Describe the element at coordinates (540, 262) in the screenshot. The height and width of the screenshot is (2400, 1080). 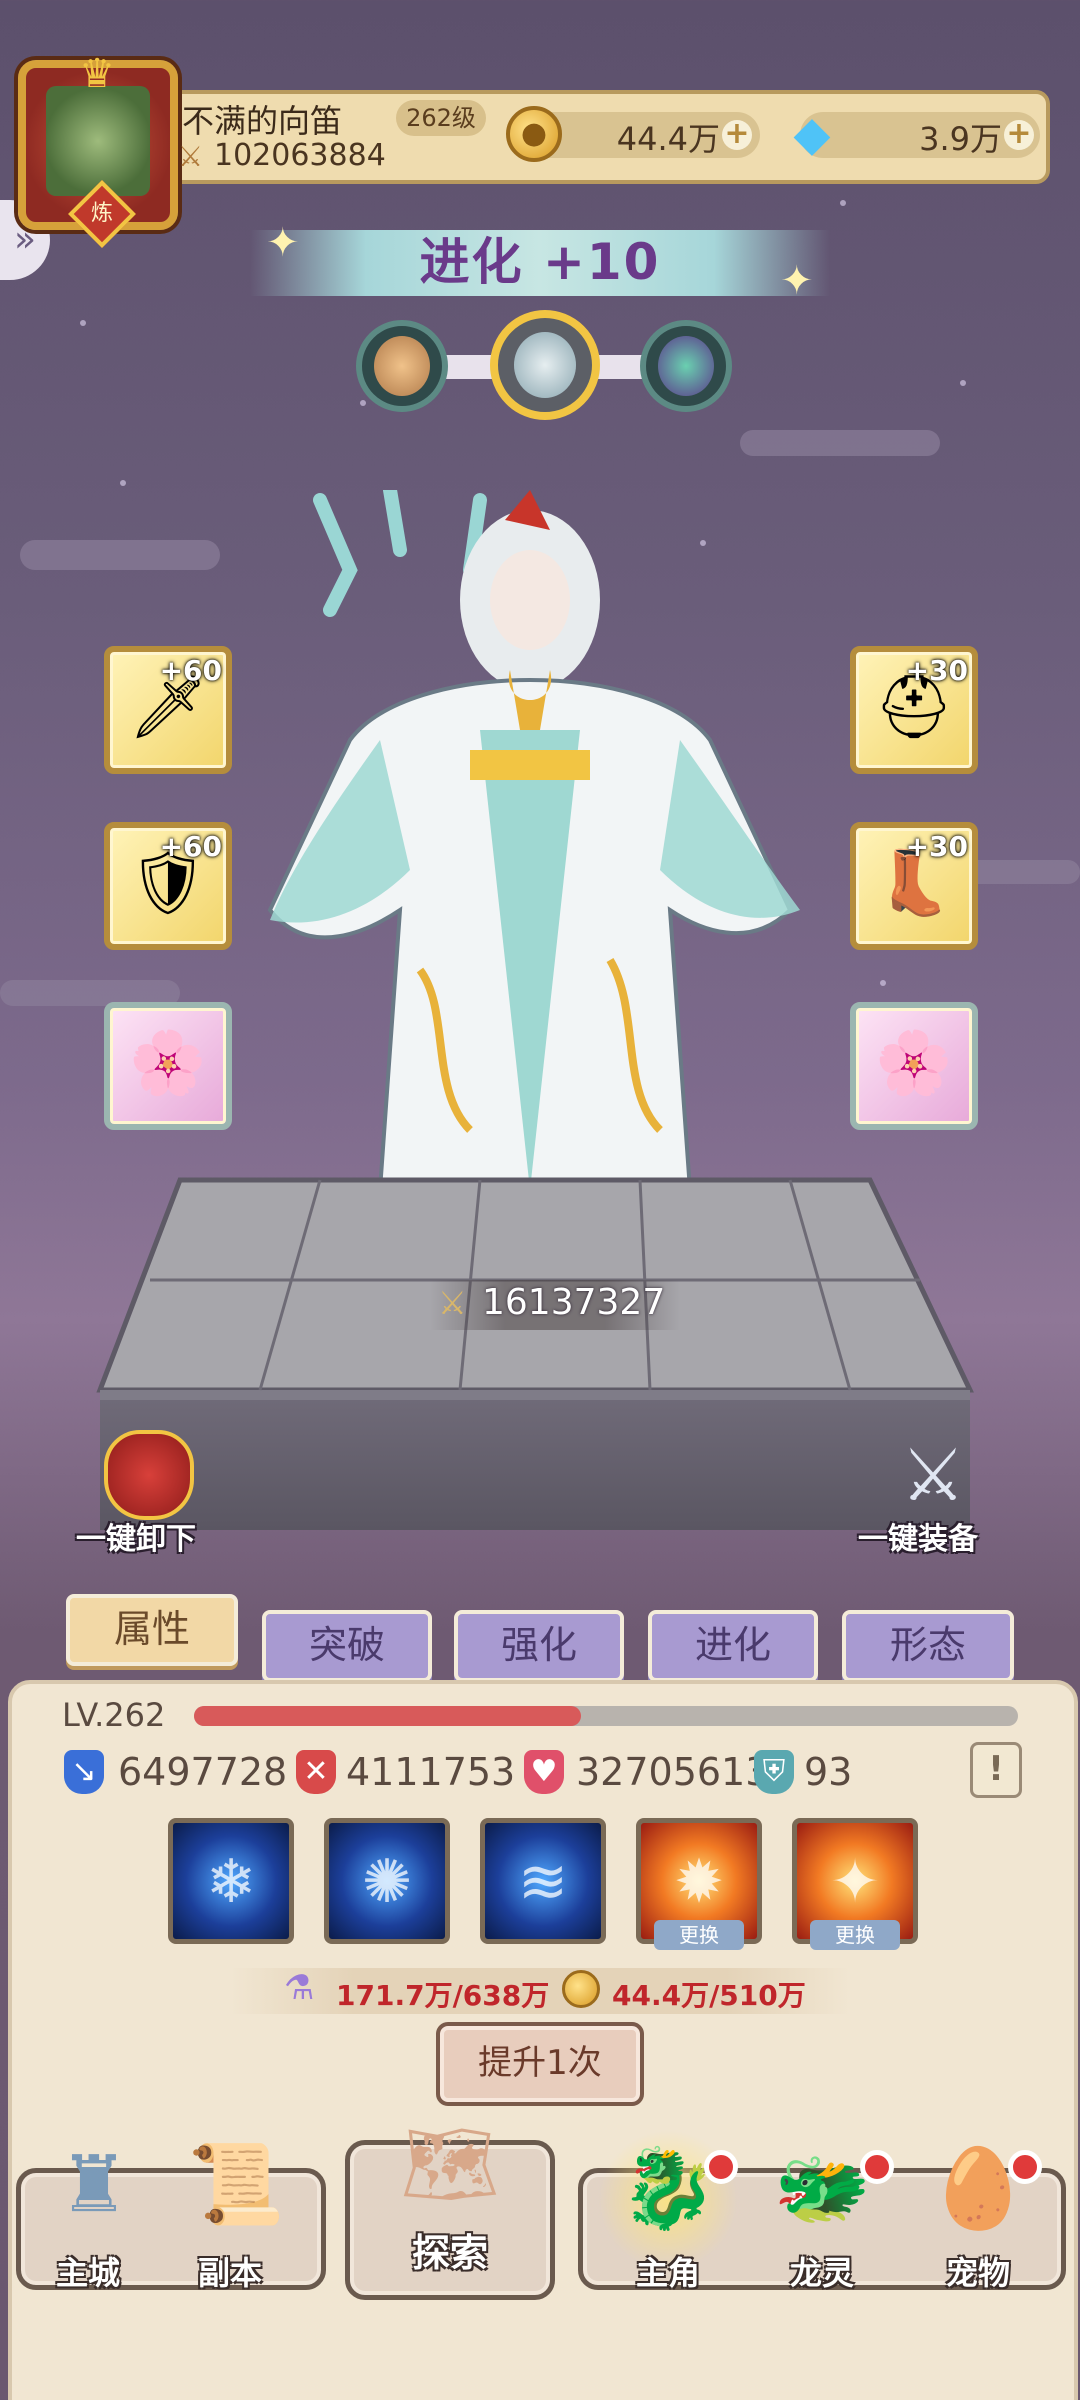
I see `evolution-title: 进化 +10` at that location.